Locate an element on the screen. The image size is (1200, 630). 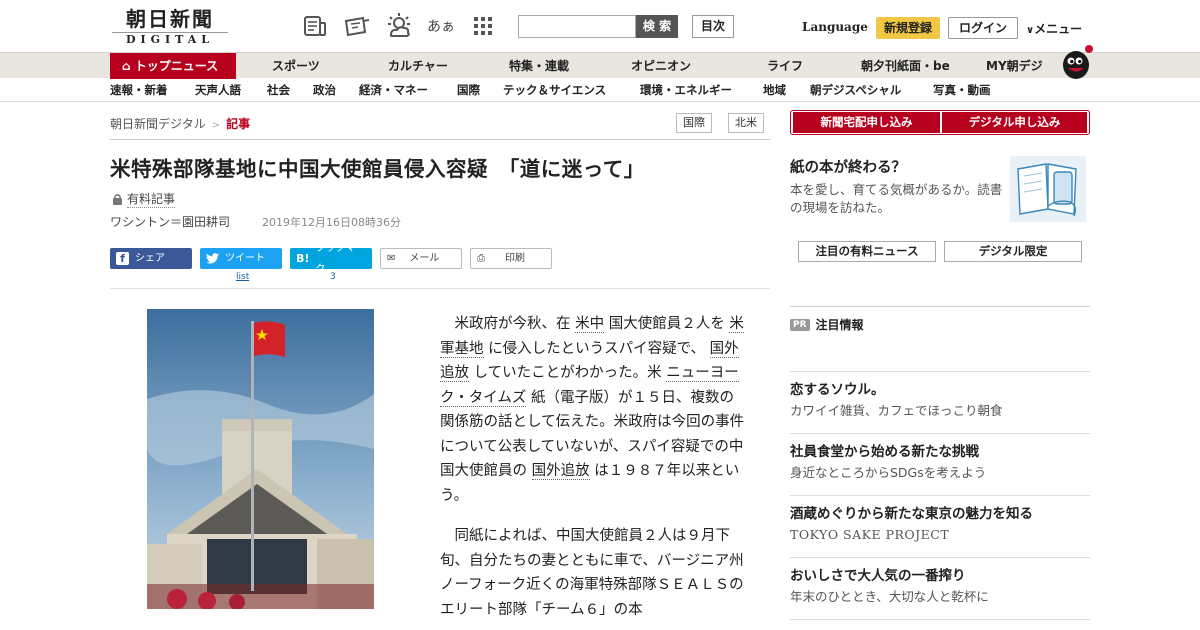
mail-button: ✉ メール is located at coordinates (421, 258).